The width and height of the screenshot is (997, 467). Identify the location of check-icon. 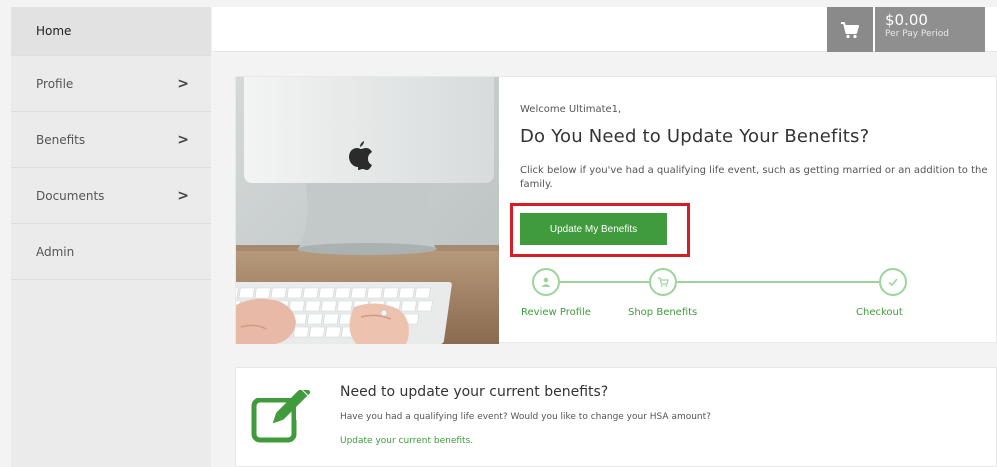
(893, 282).